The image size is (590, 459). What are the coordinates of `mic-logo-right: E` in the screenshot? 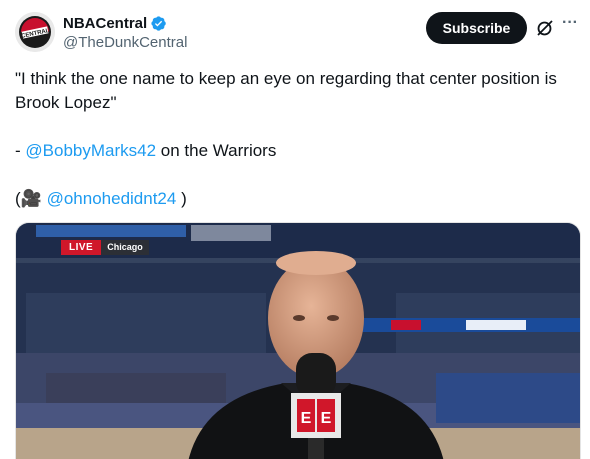 It's located at (326, 418).